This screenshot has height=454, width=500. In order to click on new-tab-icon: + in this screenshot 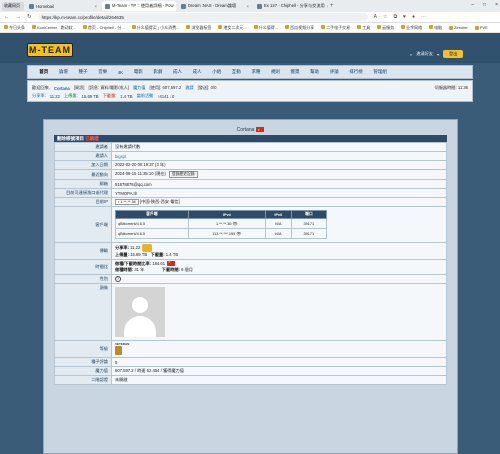, I will do `click(332, 6)`.